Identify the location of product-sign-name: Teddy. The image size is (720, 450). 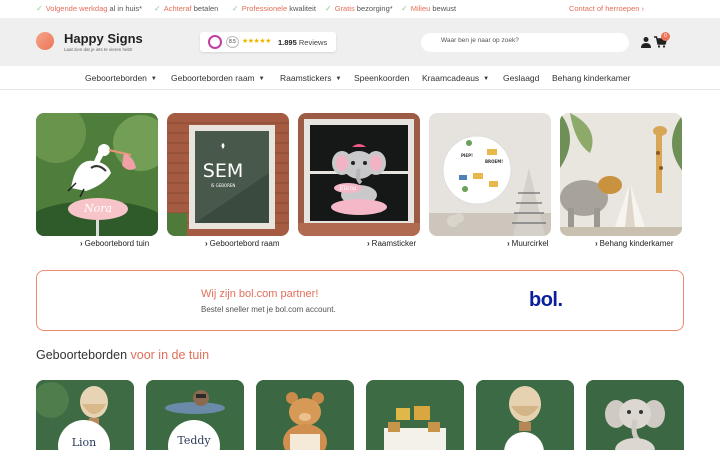
(194, 440).